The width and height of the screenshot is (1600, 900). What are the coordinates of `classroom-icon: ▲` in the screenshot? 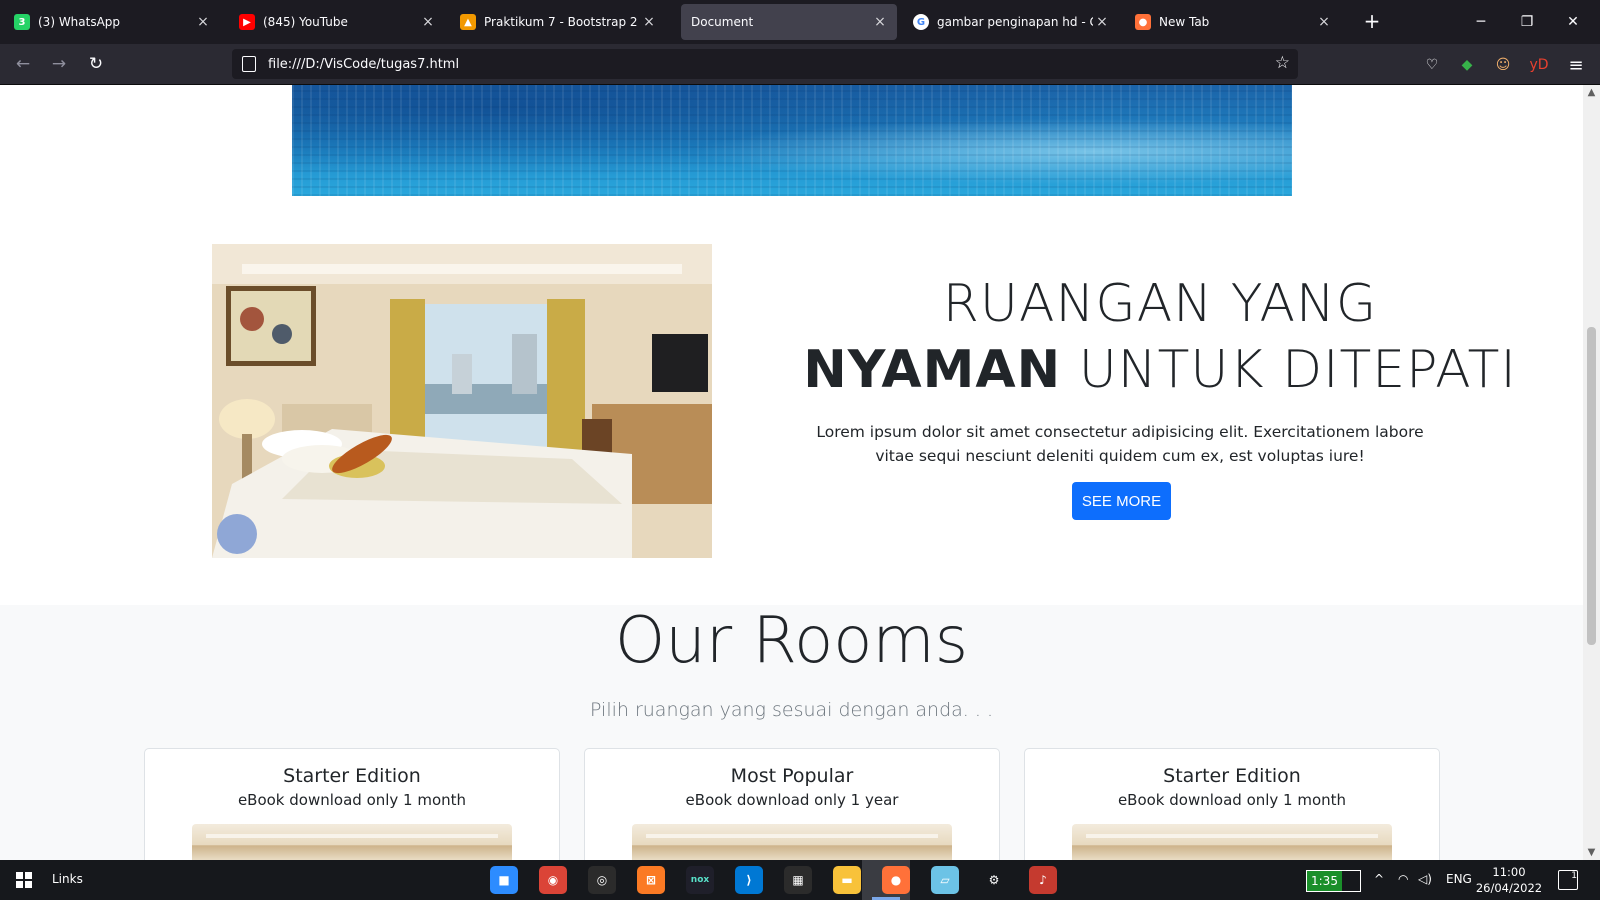 It's located at (468, 22).